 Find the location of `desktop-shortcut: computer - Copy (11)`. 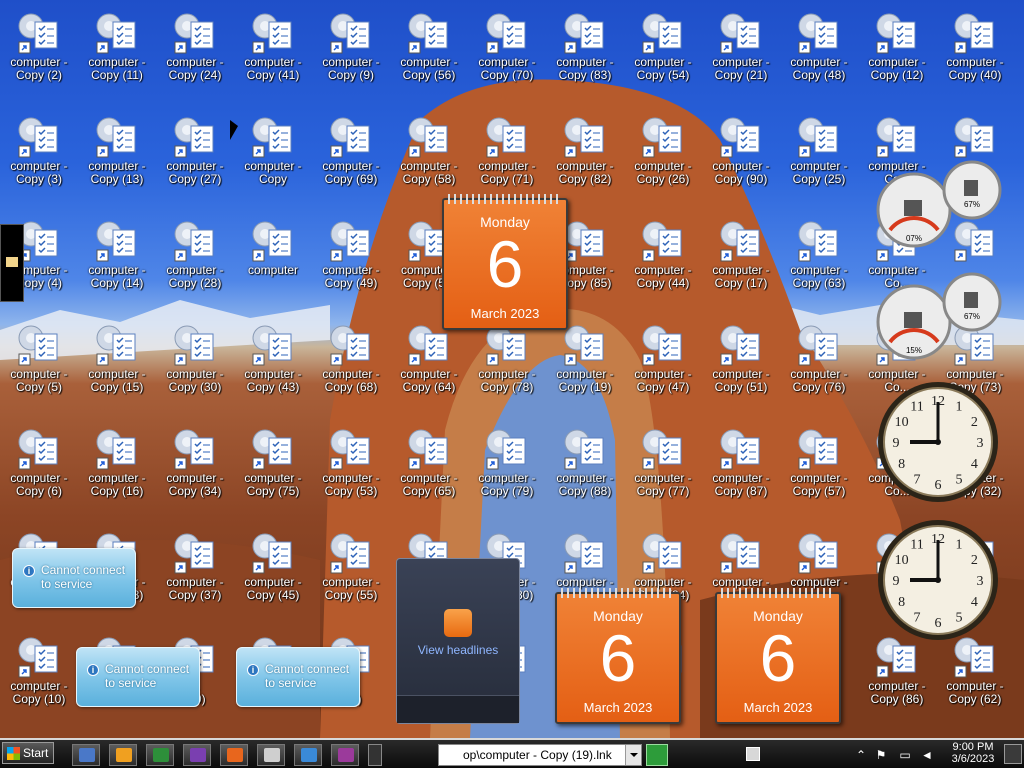

desktop-shortcut: computer - Copy (11) is located at coordinates (117, 46).